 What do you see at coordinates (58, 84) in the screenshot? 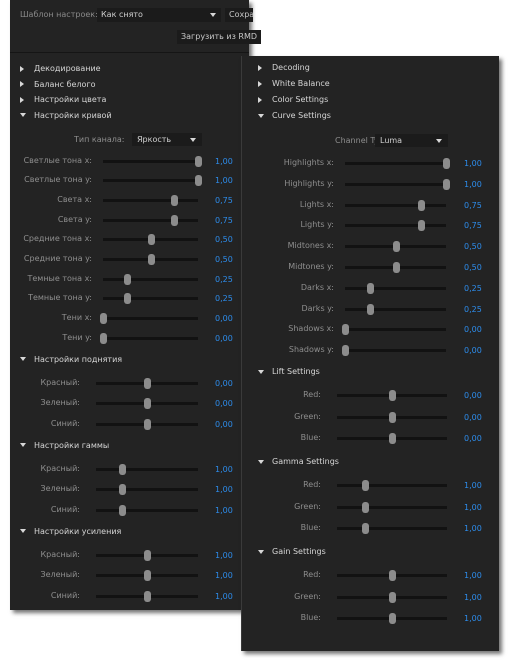
I see `section-header-collapsed: Баланс белого` at bounding box center [58, 84].